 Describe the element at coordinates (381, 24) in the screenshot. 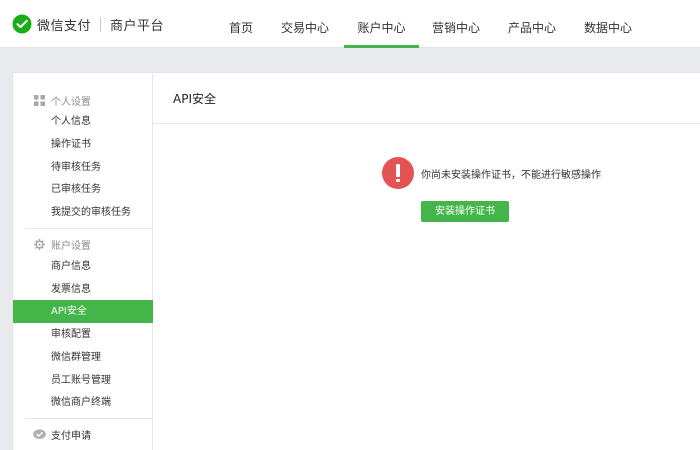

I see `nav-account-center: 账户中心` at that location.